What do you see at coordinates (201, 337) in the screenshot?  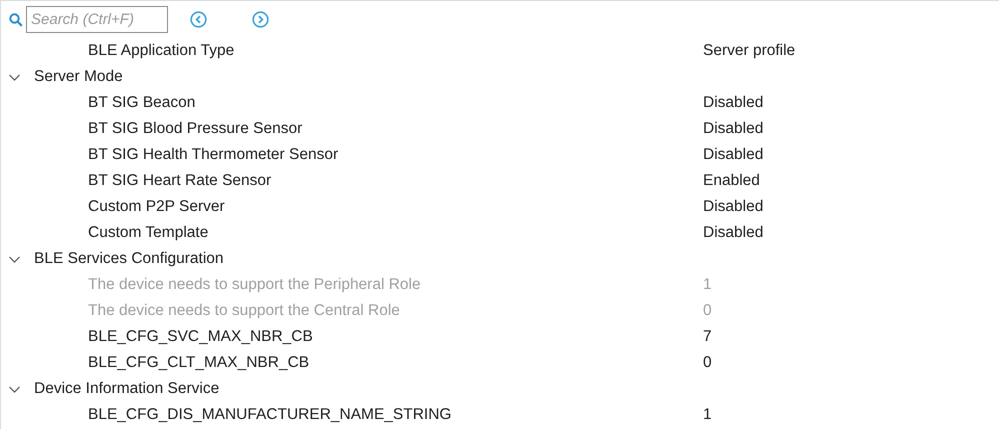 I see `property-name: BLE_CFG_SVC_MAX_NBR_CB` at bounding box center [201, 337].